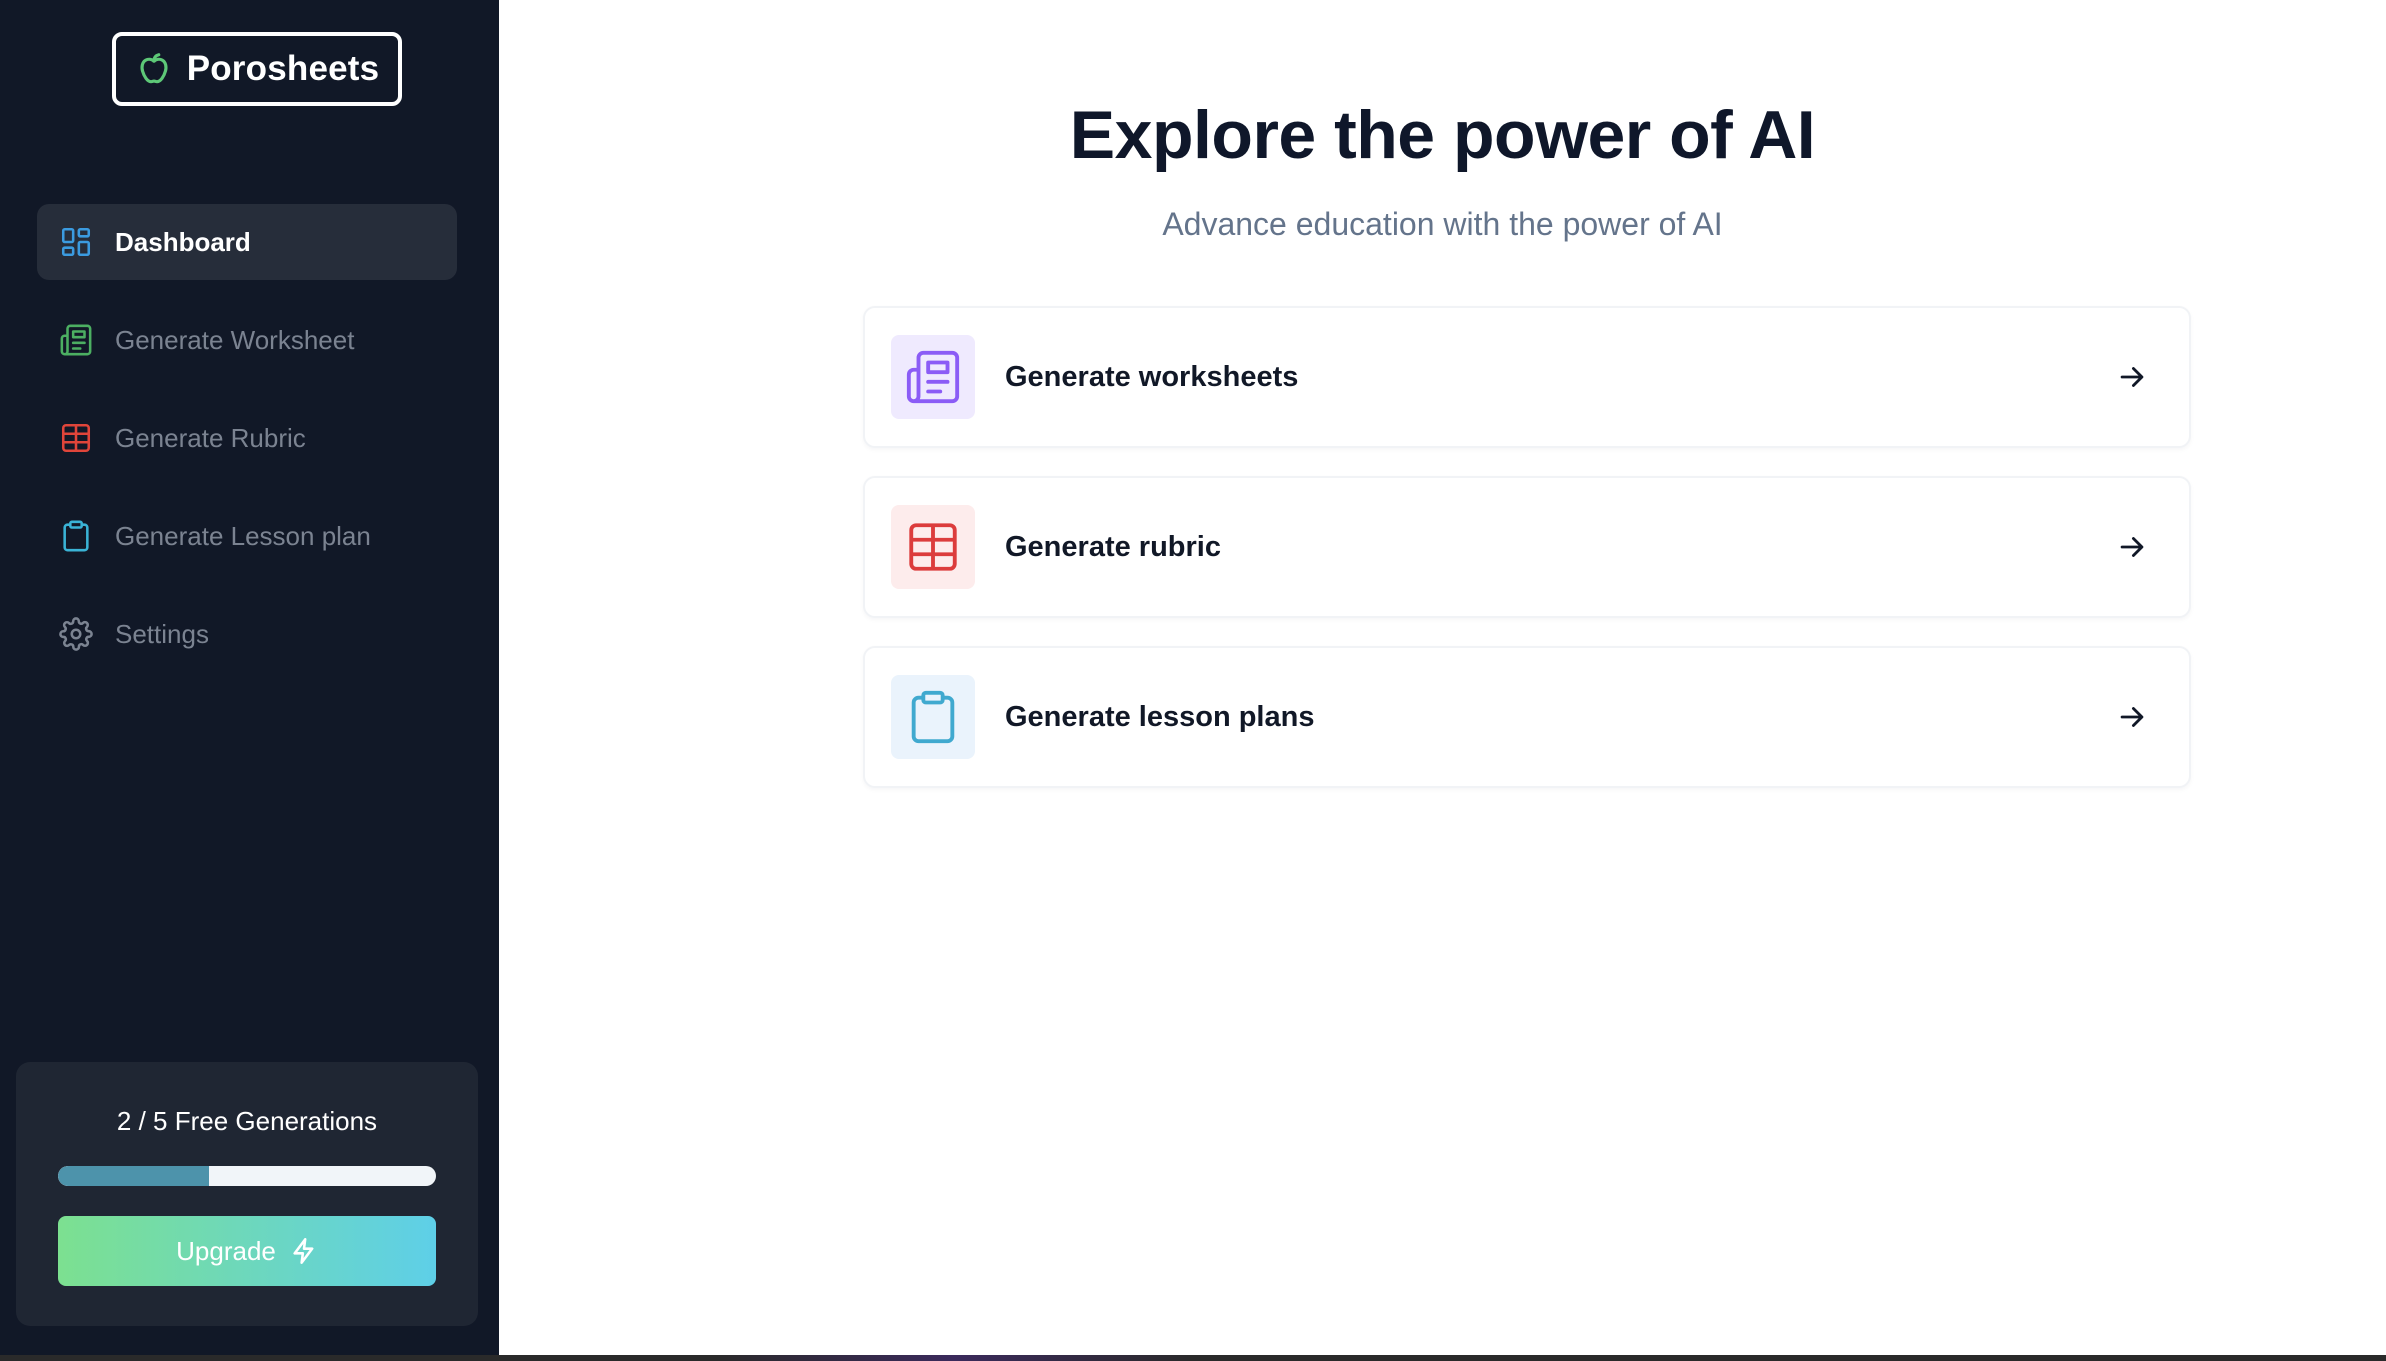  I want to click on sidebar-item-label: Generate Worksheet, so click(235, 339).